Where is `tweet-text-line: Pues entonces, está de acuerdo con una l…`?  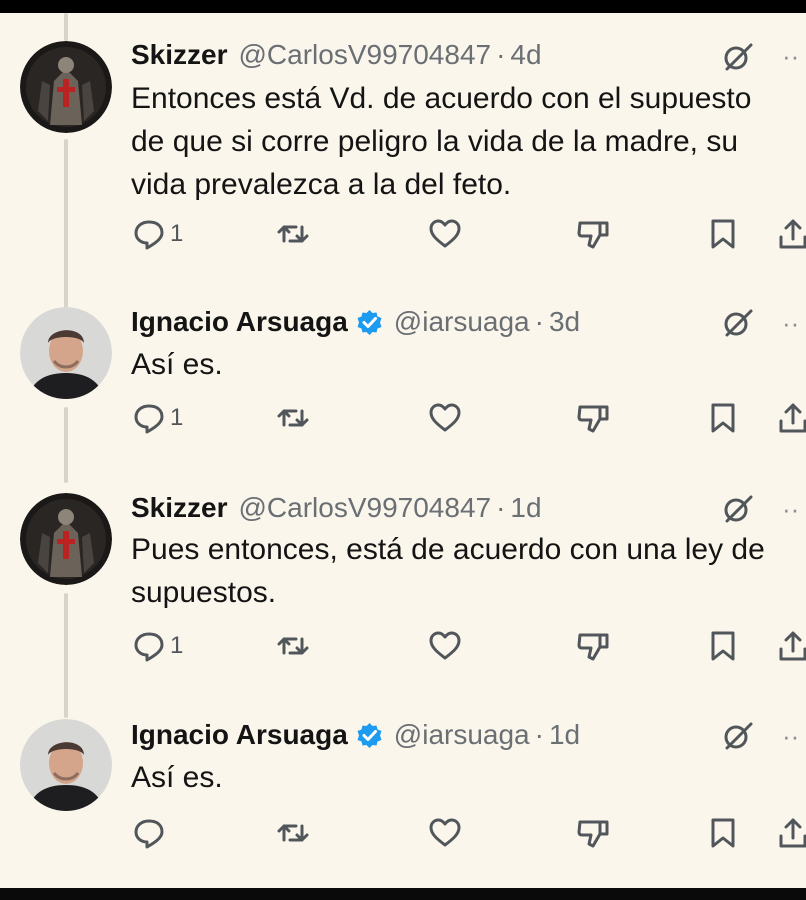 tweet-text-line: Pues entonces, está de acuerdo con una l… is located at coordinates (448, 549).